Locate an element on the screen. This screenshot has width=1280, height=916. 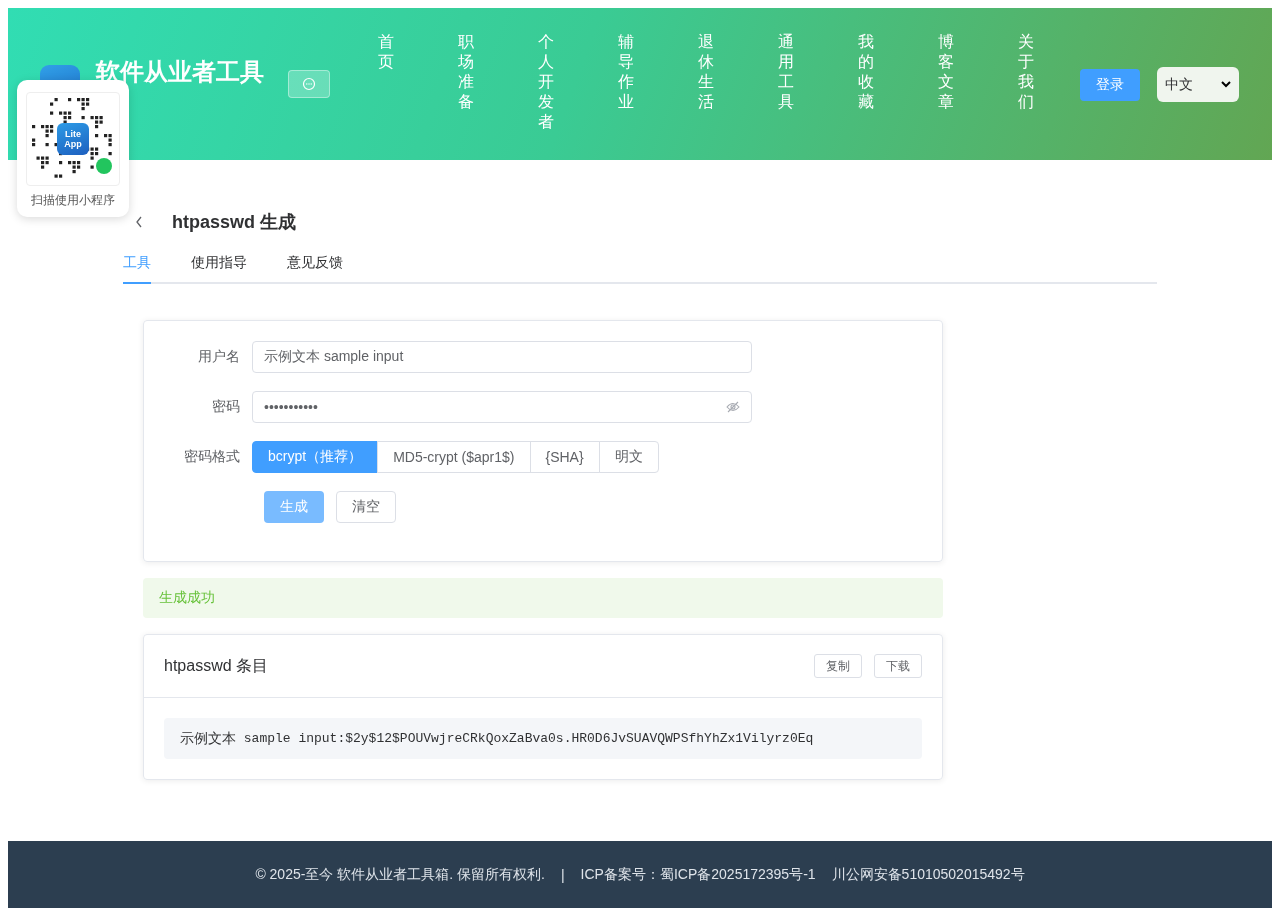
field-label: 用户名 is located at coordinates (219, 357).